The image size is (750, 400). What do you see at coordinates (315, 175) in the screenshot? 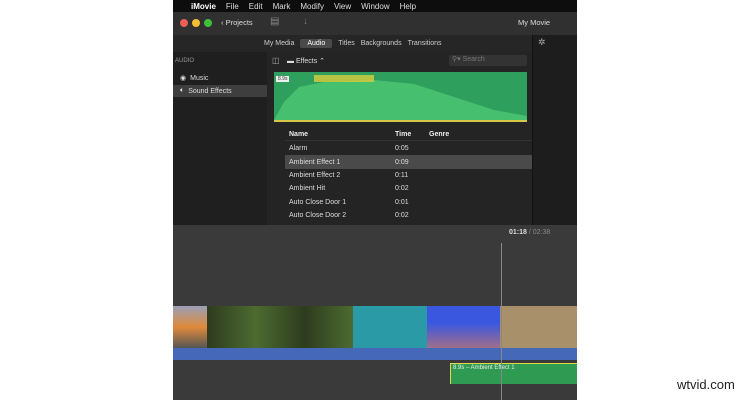
I see `row-name: Ambient Effect 2` at bounding box center [315, 175].